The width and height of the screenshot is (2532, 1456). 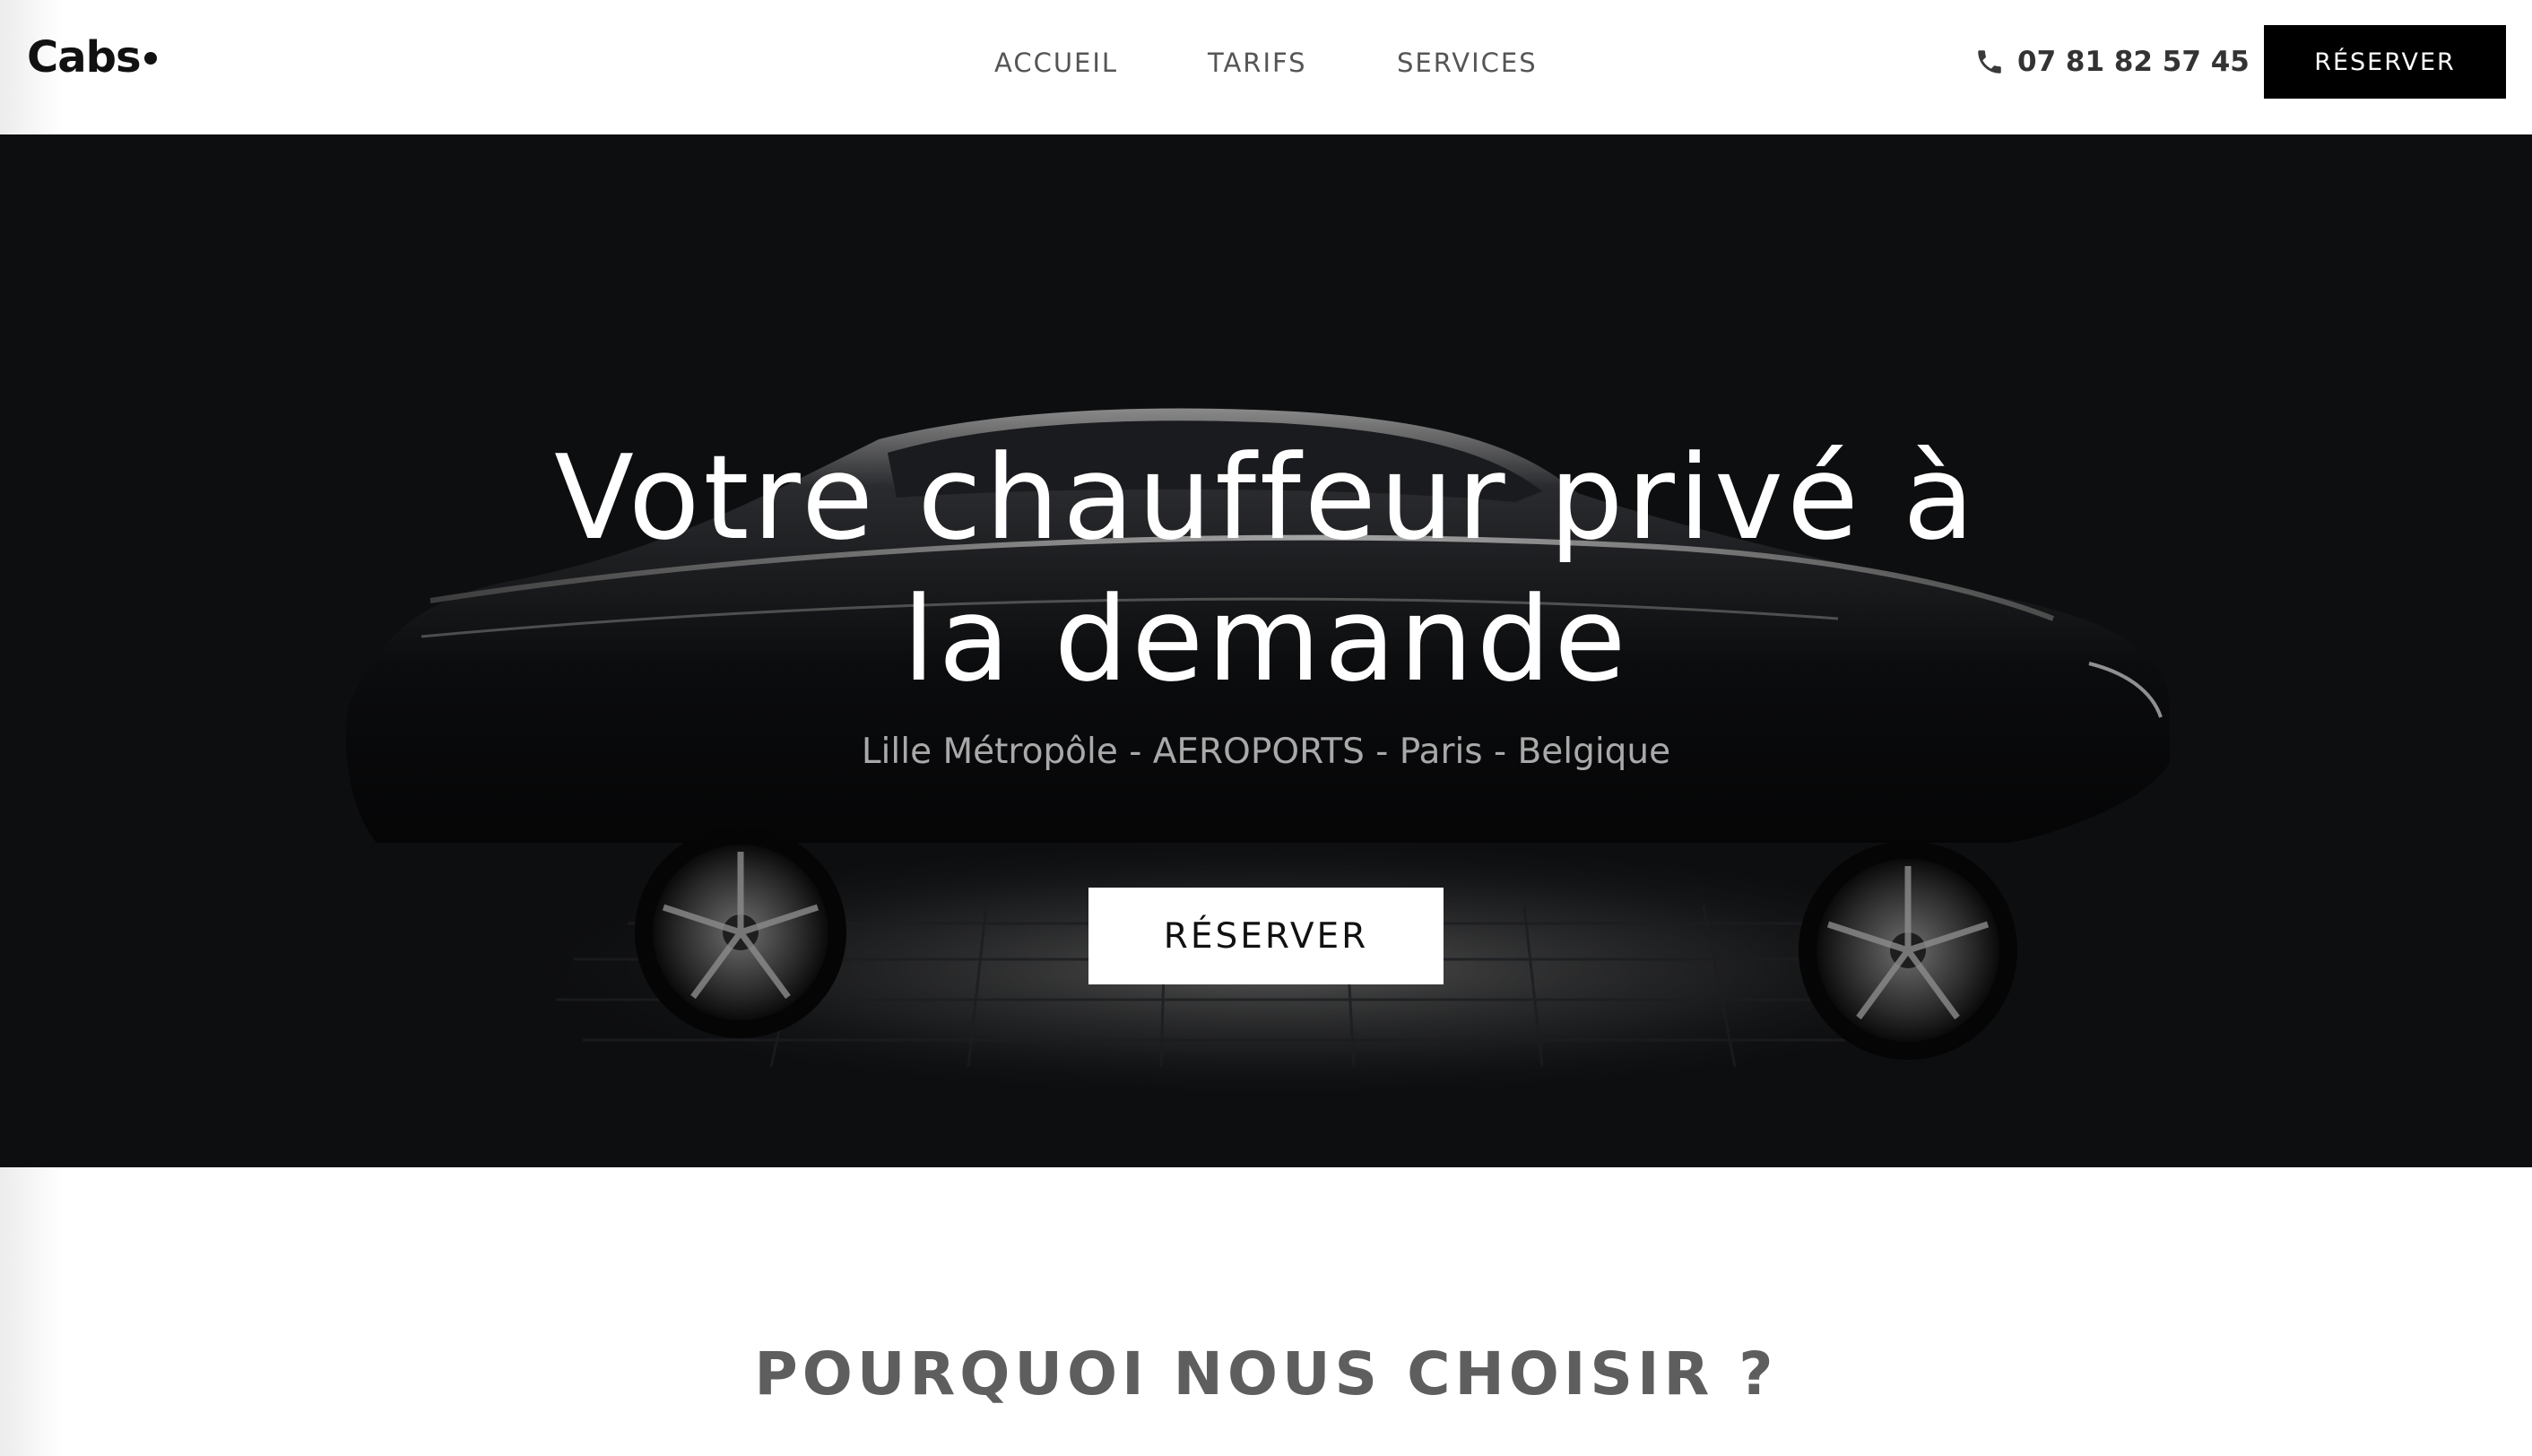 I want to click on phone-link: 07 81 82 57 45, so click(x=2112, y=62).